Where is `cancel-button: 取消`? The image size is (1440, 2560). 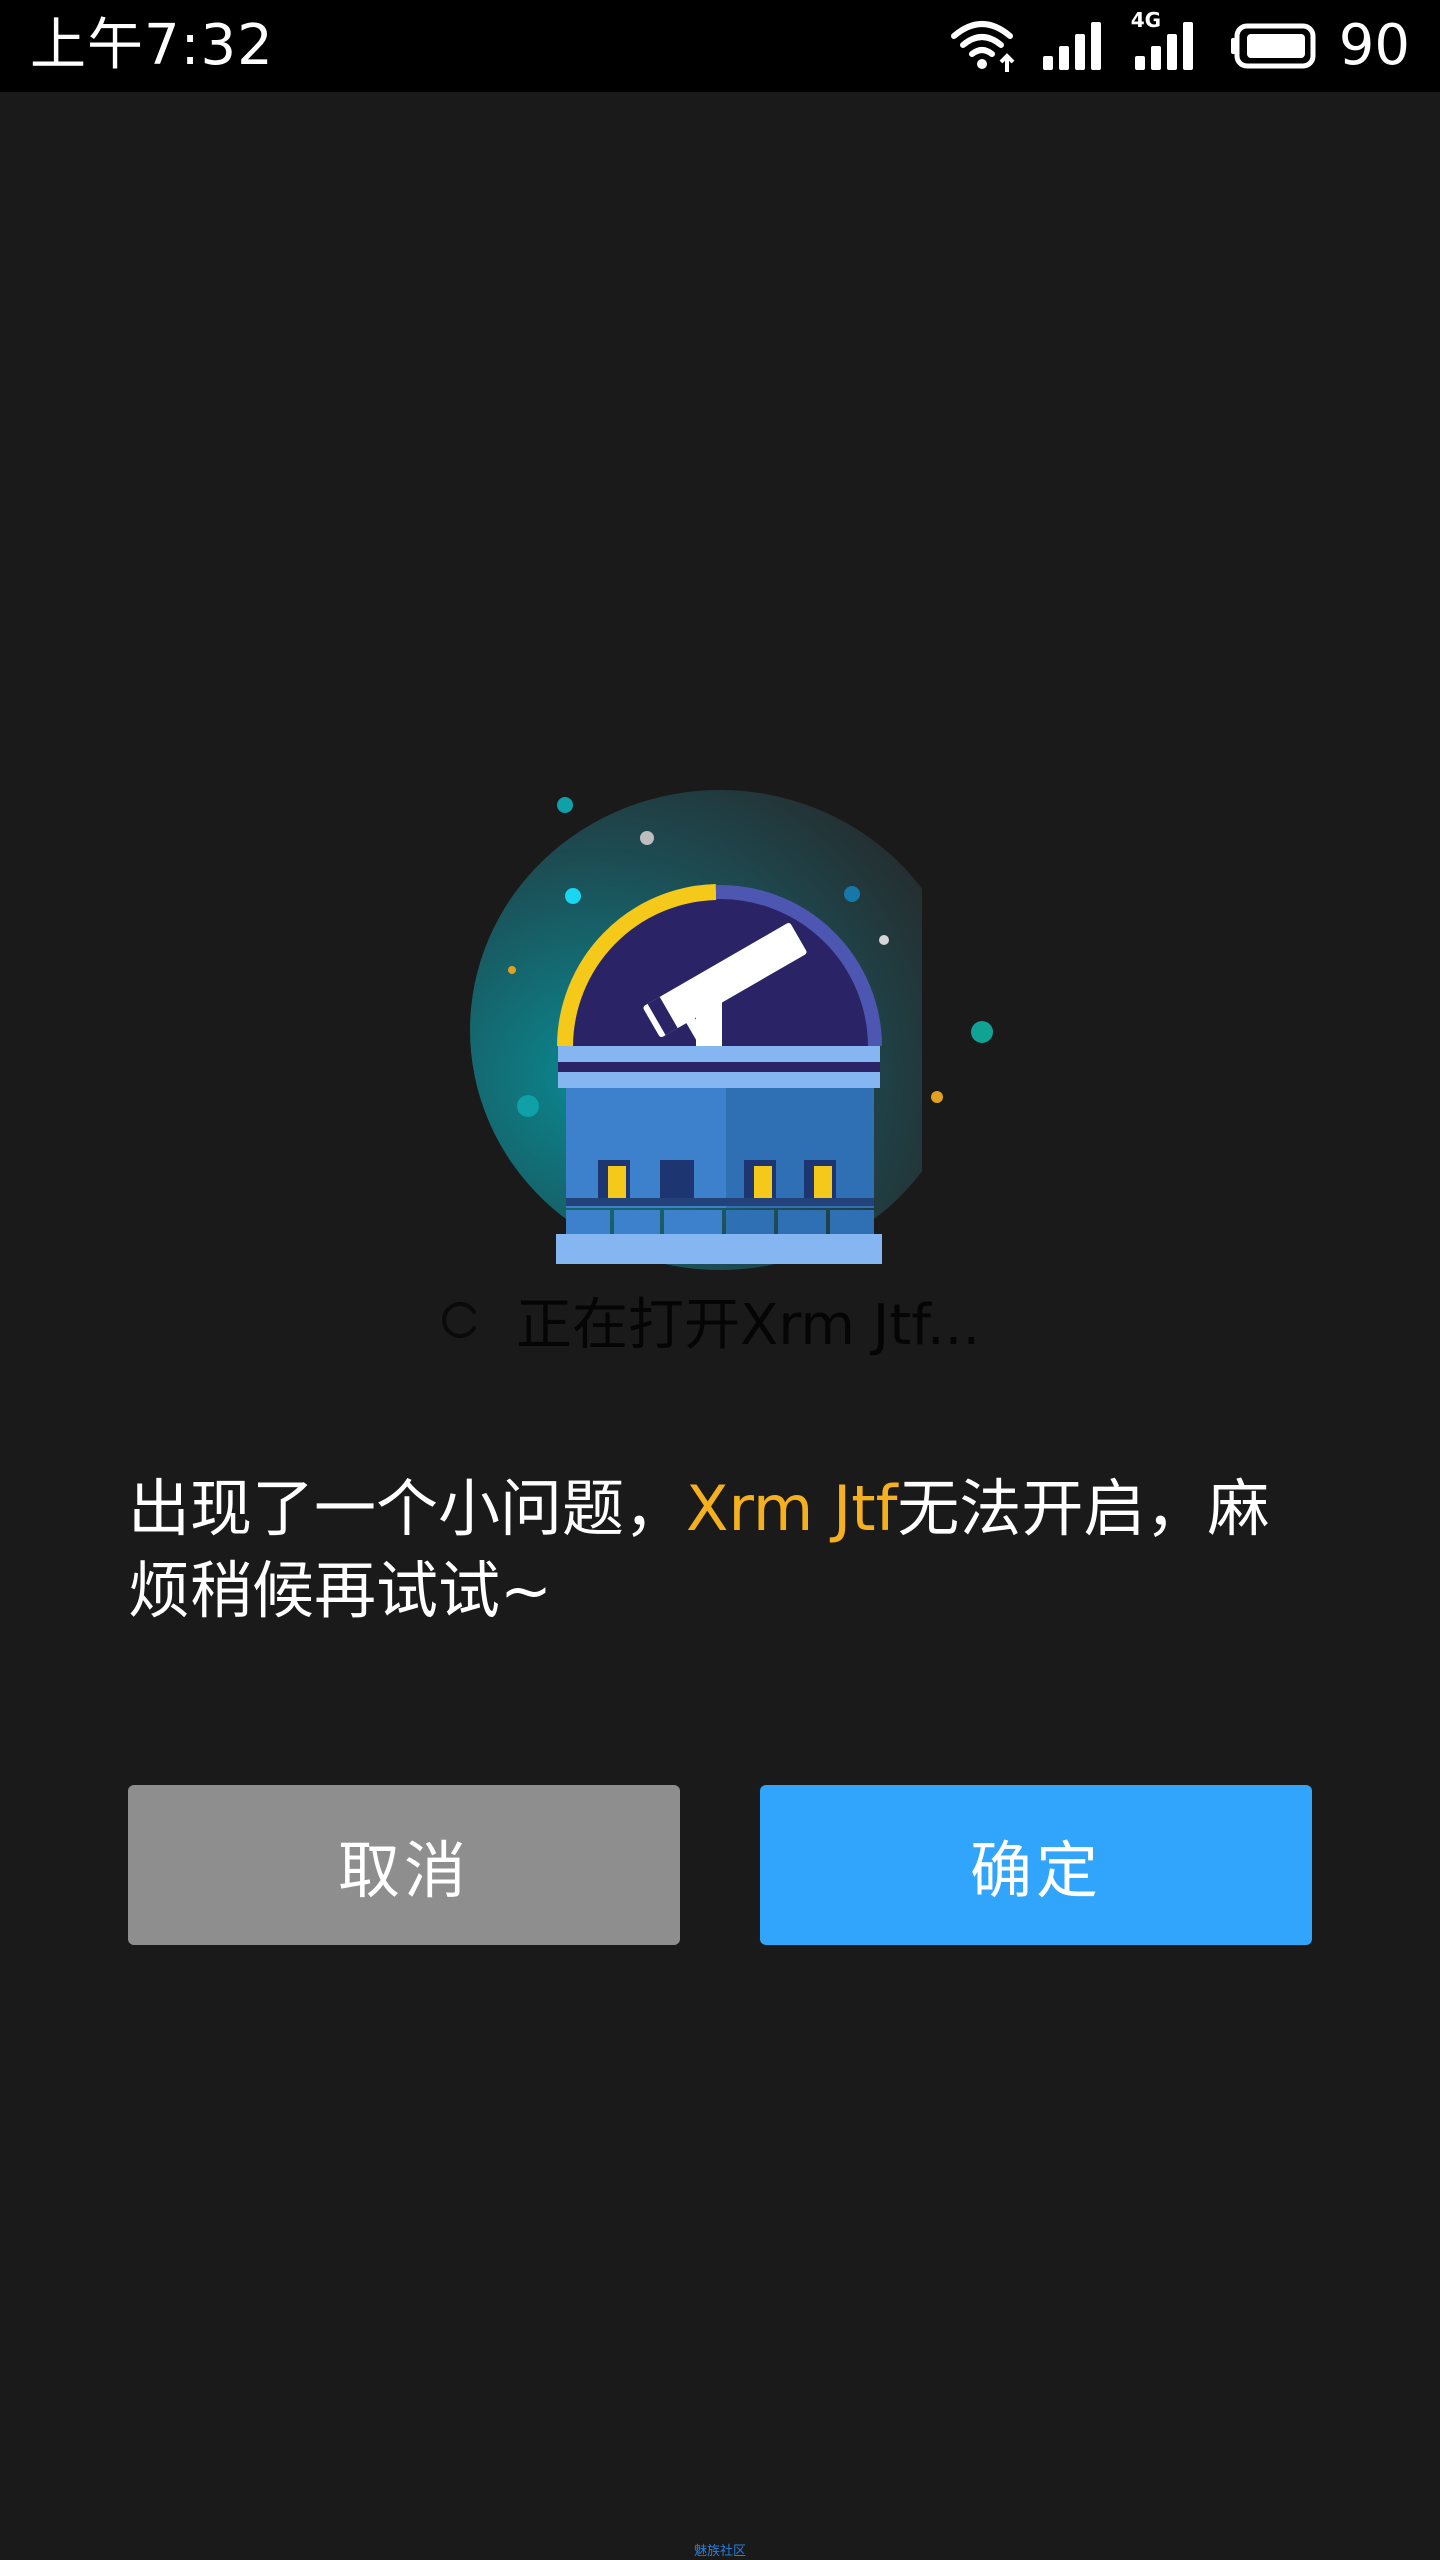
cancel-button: 取消 is located at coordinates (404, 1865).